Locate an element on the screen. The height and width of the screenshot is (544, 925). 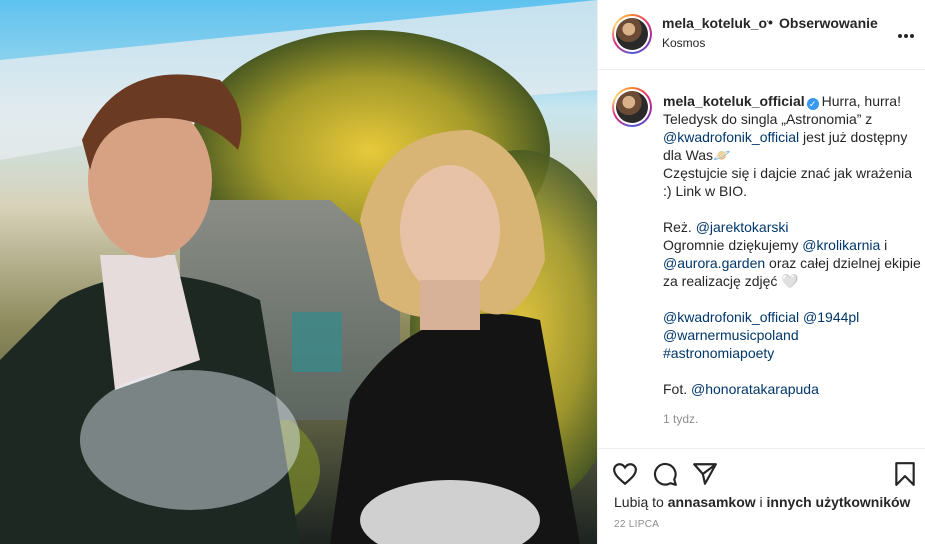
caption-paragraph: Fot. @honoratakarapuda is located at coordinates (792, 389).